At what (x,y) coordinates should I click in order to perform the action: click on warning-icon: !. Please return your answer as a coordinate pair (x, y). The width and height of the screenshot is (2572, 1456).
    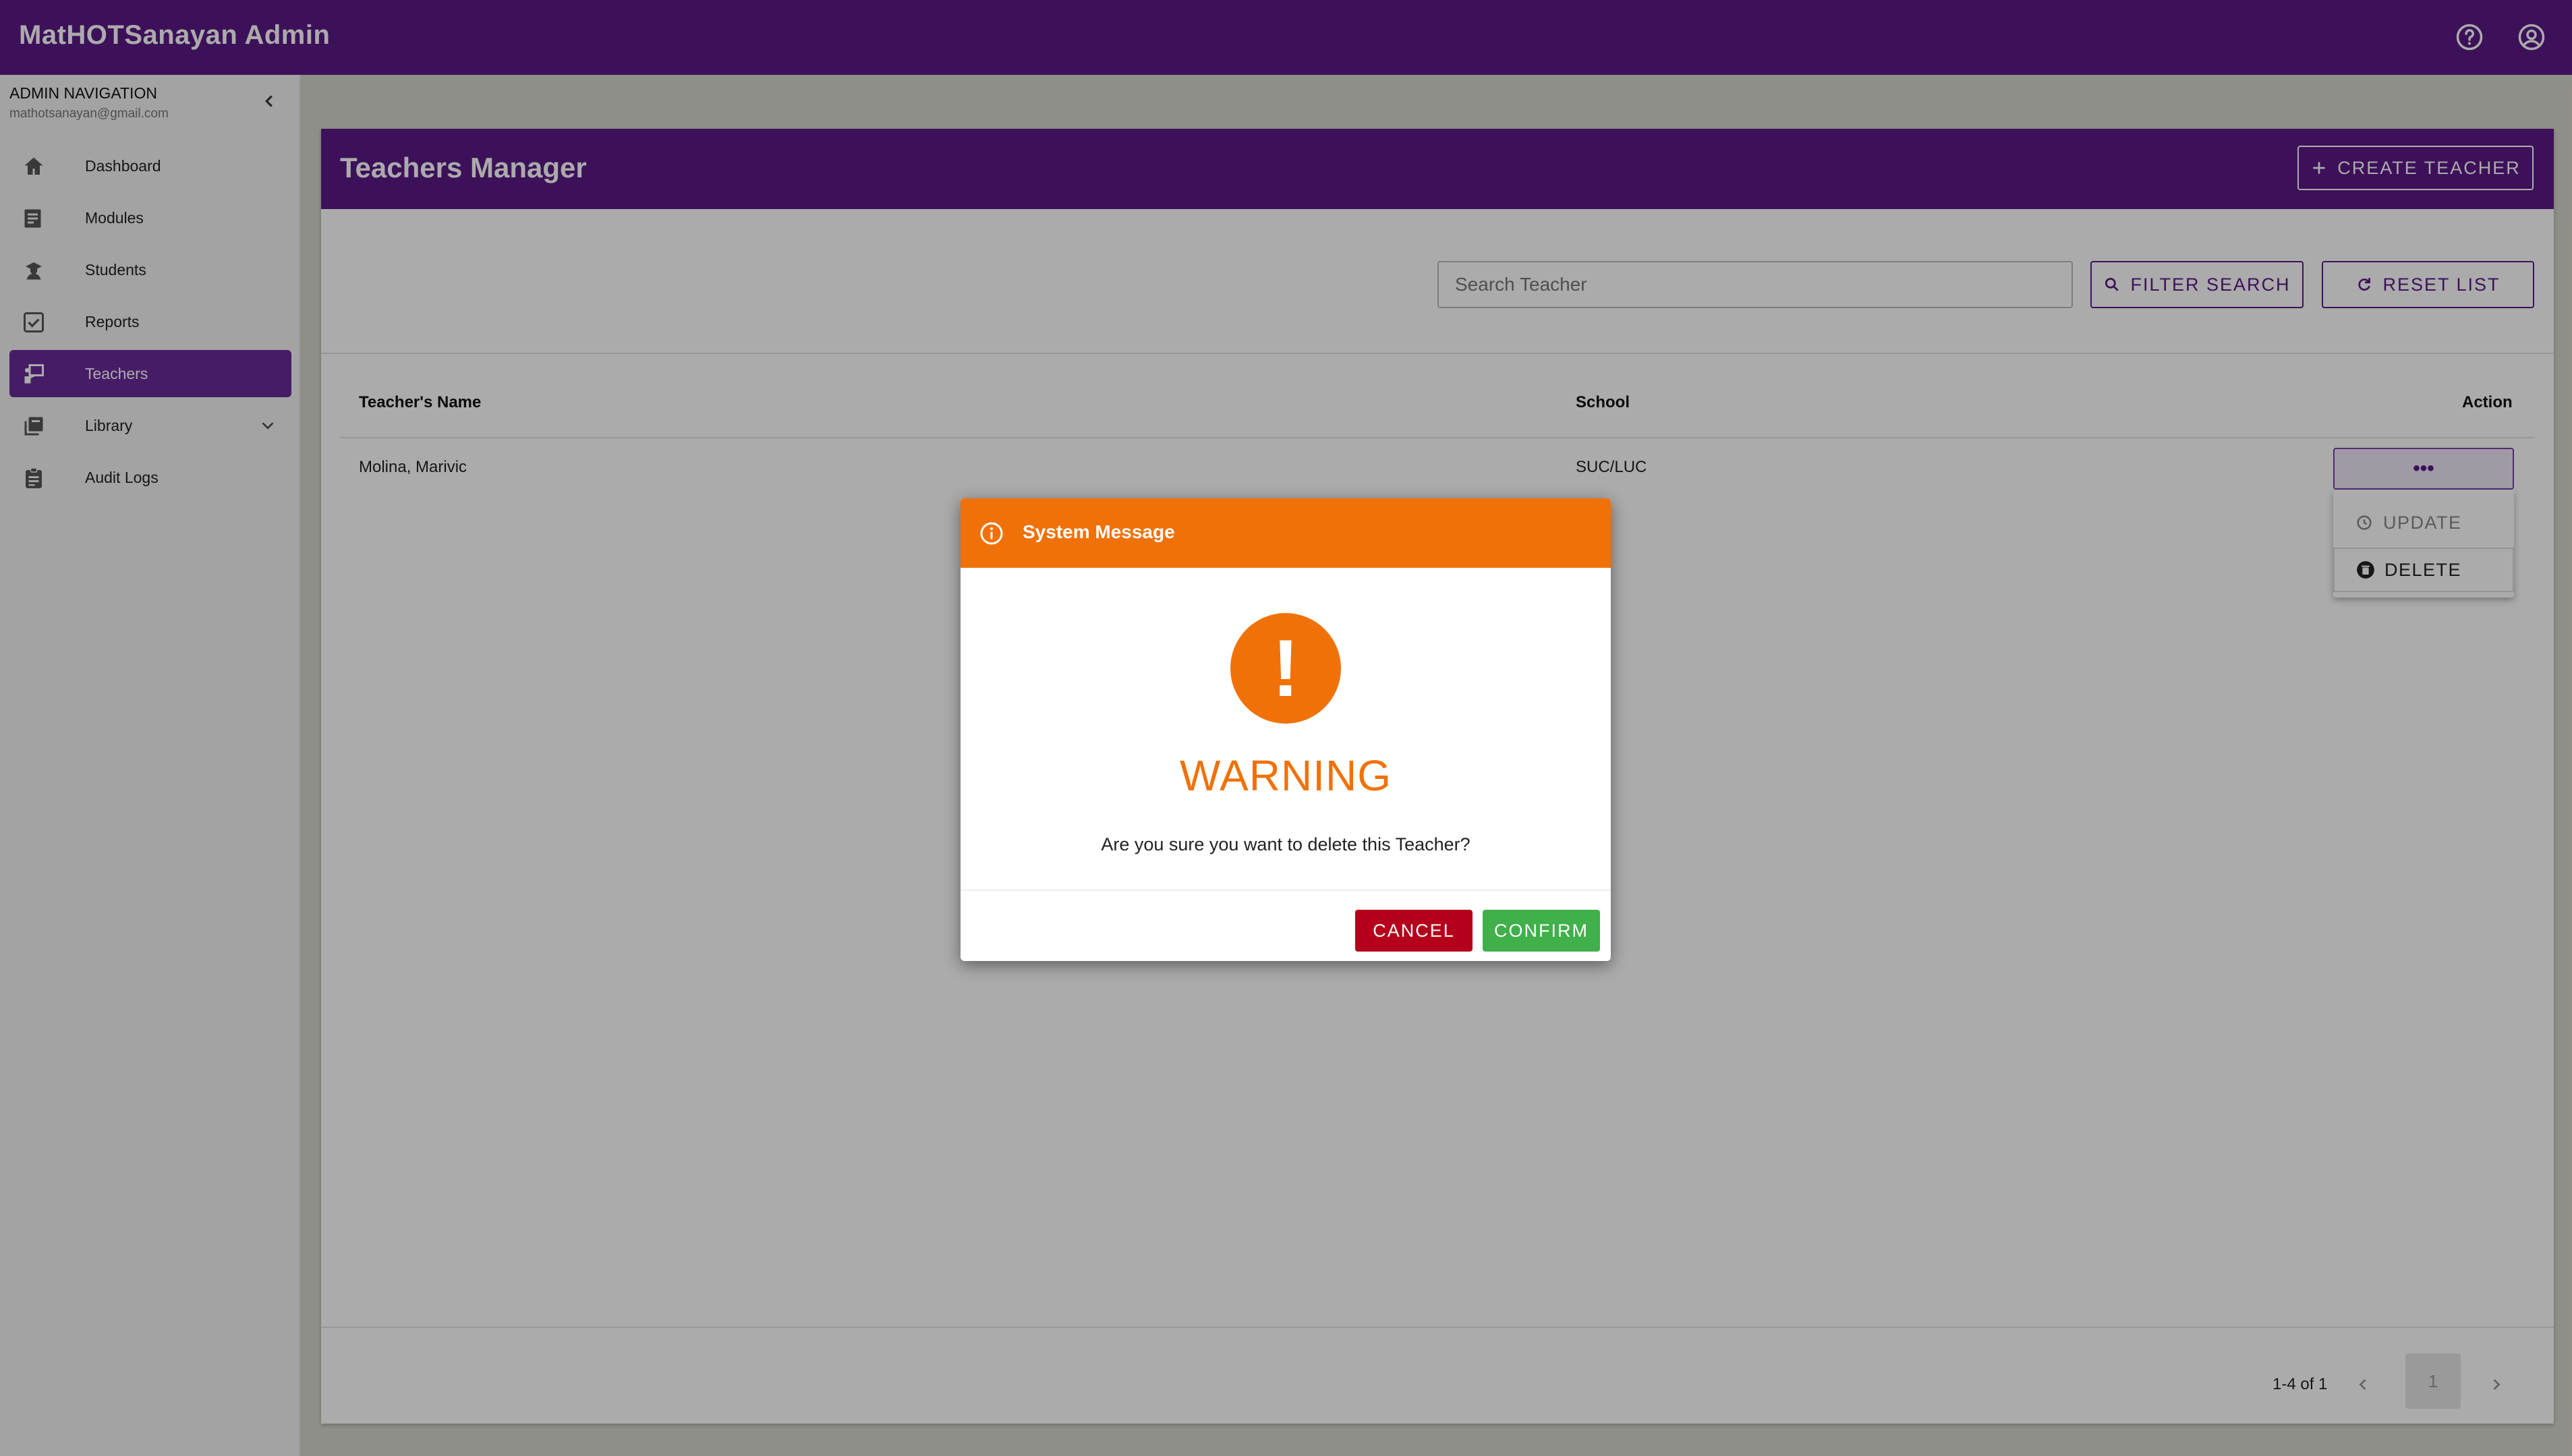
    Looking at the image, I should click on (1285, 668).